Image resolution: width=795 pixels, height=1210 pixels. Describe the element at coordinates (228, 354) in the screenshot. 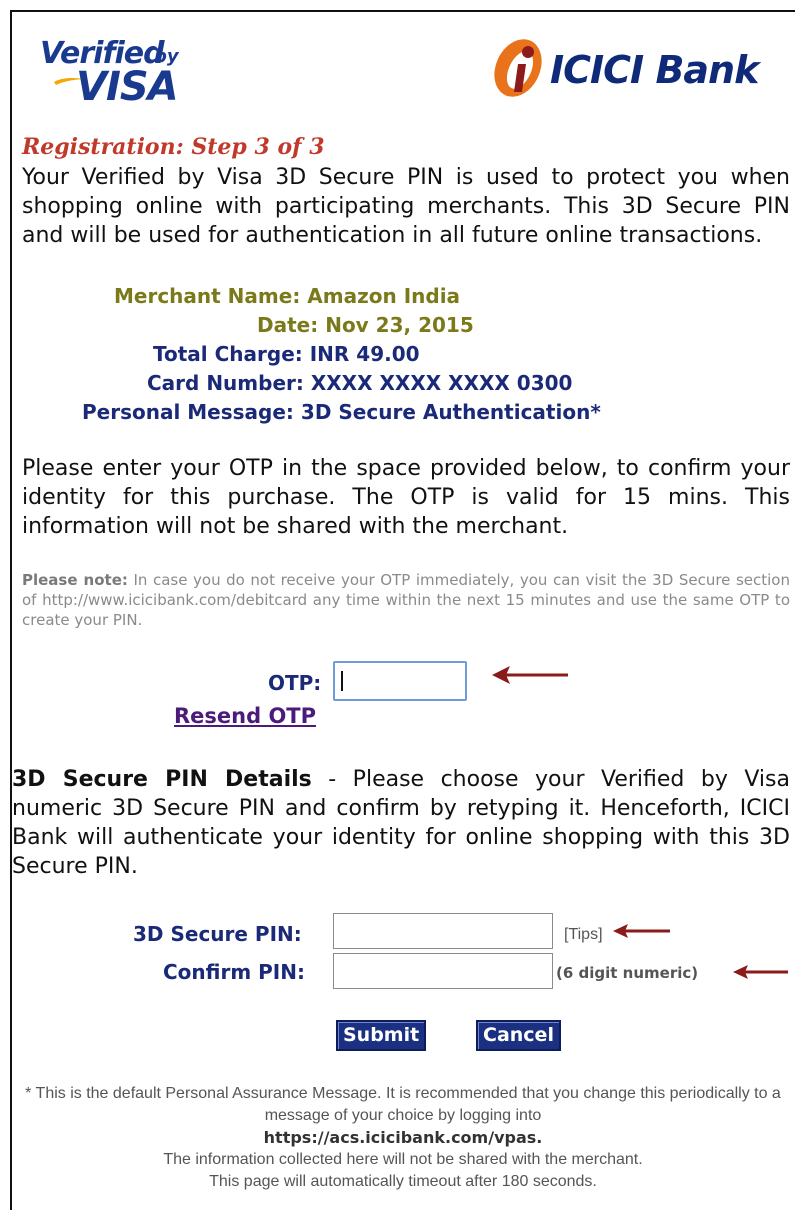

I see `total-charge-label: Total Charge:` at that location.